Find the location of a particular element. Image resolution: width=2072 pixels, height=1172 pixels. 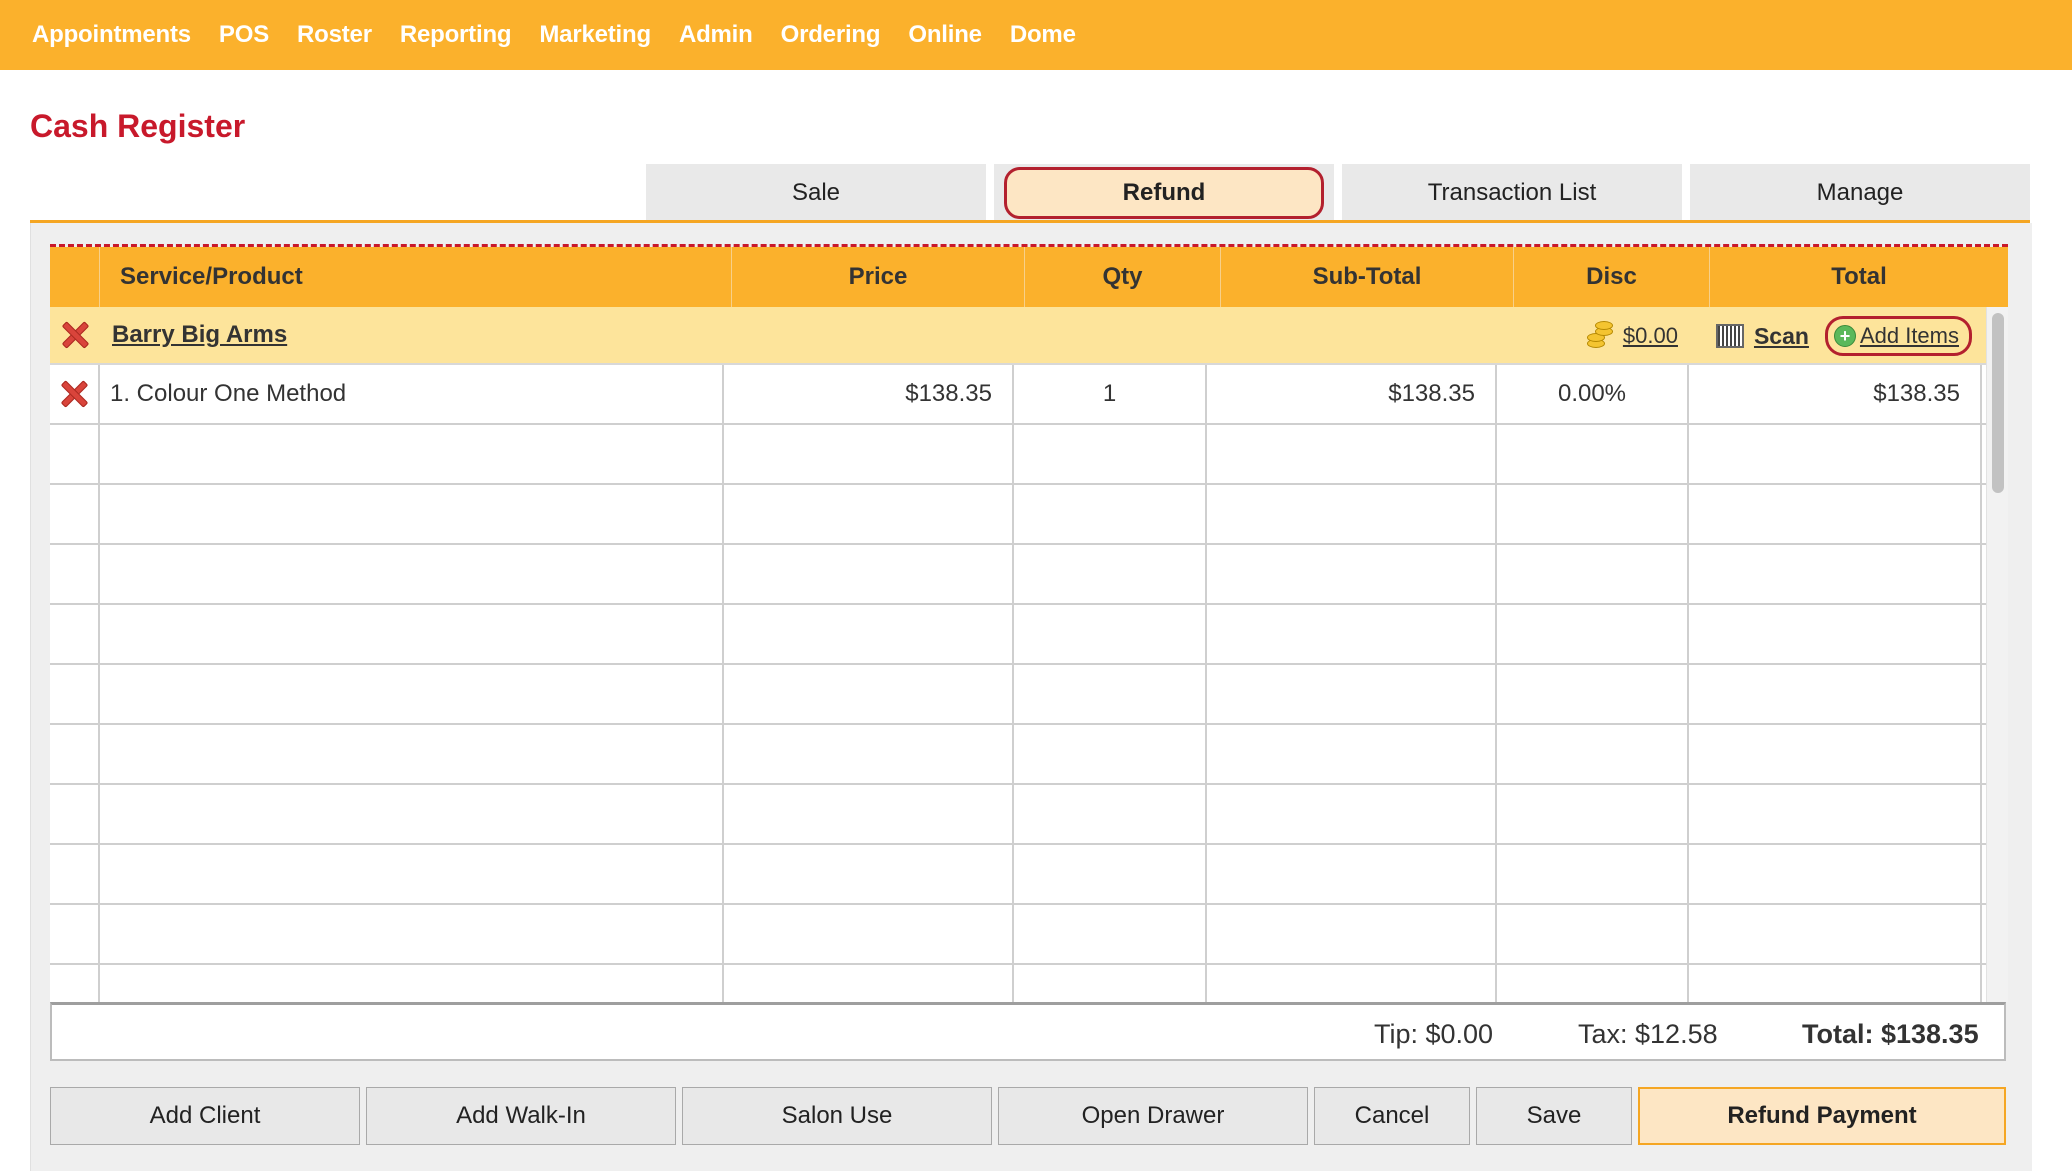

nav-admin: Admin is located at coordinates (716, 35).